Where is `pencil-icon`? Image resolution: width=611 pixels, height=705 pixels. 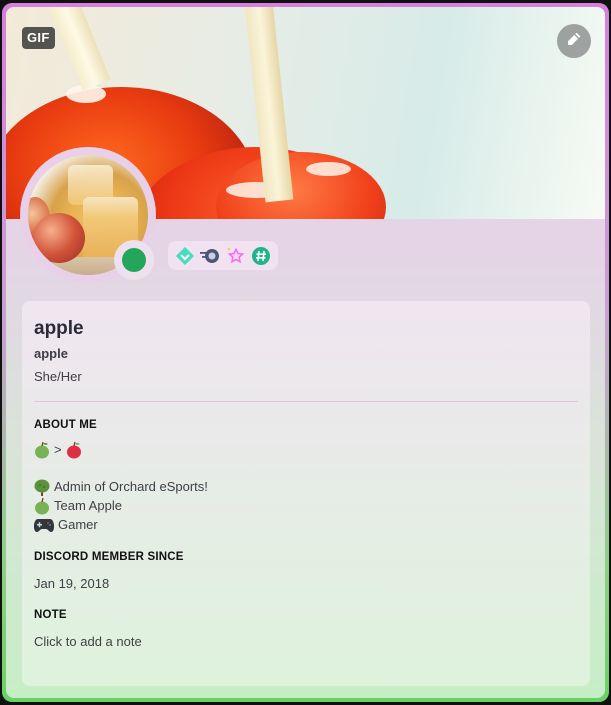 pencil-icon is located at coordinates (574, 41).